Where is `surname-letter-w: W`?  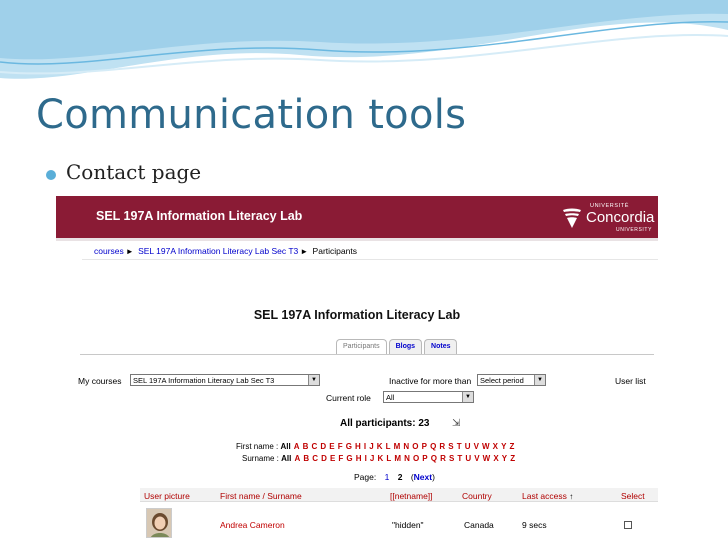 surname-letter-w: W is located at coordinates (487, 458).